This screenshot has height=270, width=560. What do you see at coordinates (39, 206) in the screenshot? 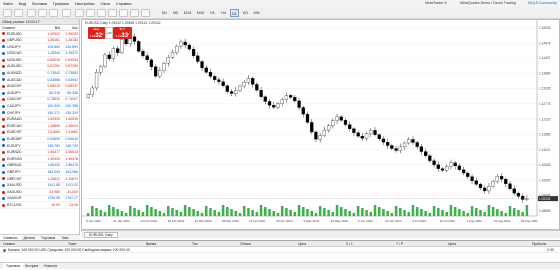
I see `market-watch-row: BTCUSD 19.93 23.96` at bounding box center [39, 206].